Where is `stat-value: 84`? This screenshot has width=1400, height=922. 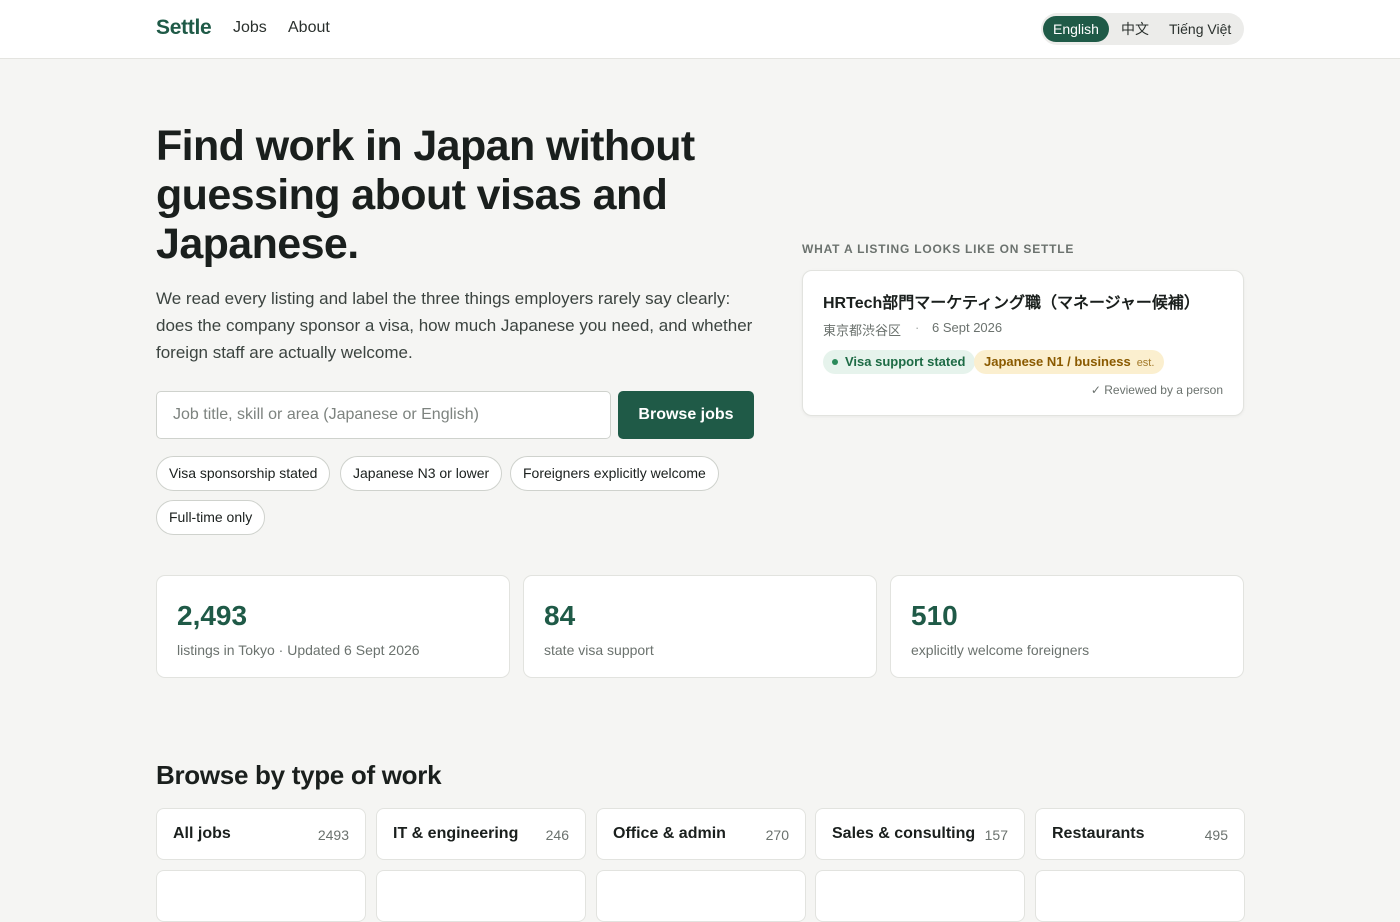
stat-value: 84 is located at coordinates (560, 615).